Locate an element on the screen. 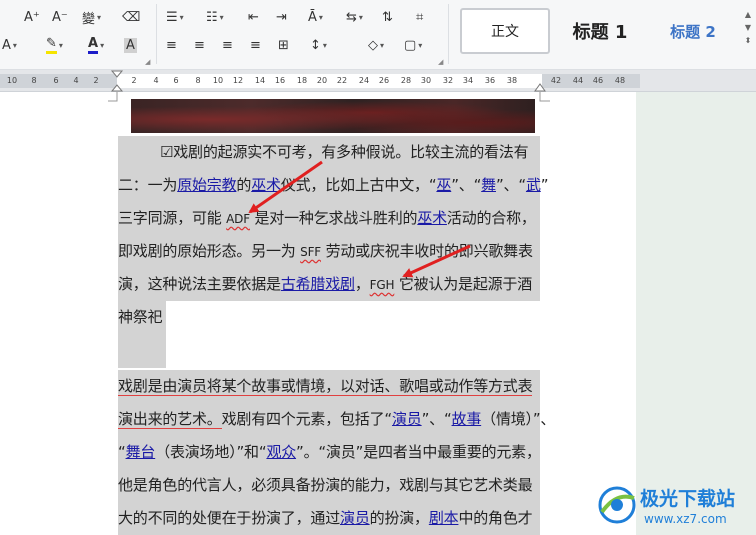  phonetic-guide-icon: 變 is located at coordinates (89, 19).